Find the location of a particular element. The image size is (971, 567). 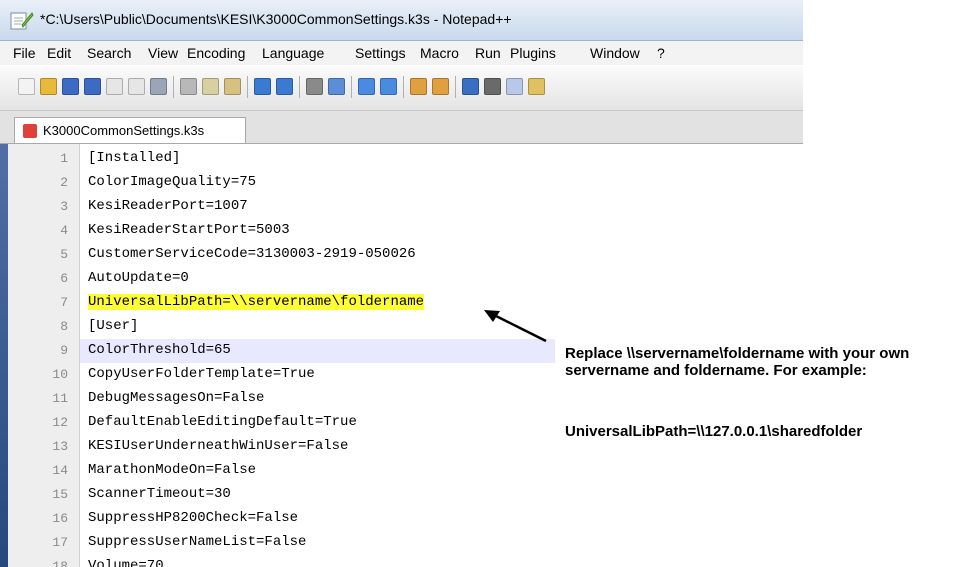

line-text: KesiReaderPort=1007 is located at coordinates (168, 206).